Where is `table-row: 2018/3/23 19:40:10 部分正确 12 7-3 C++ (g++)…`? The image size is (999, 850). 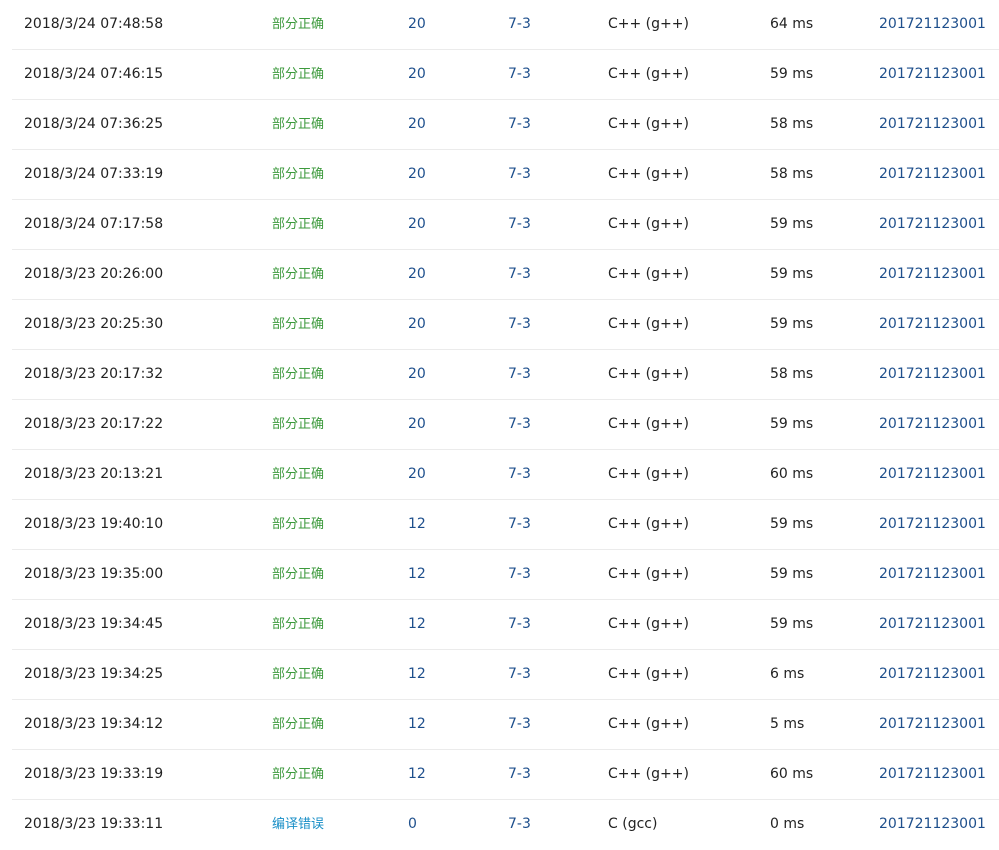 table-row: 2018/3/23 19:40:10 部分正确 12 7-3 C++ (g++)… is located at coordinates (505, 525).